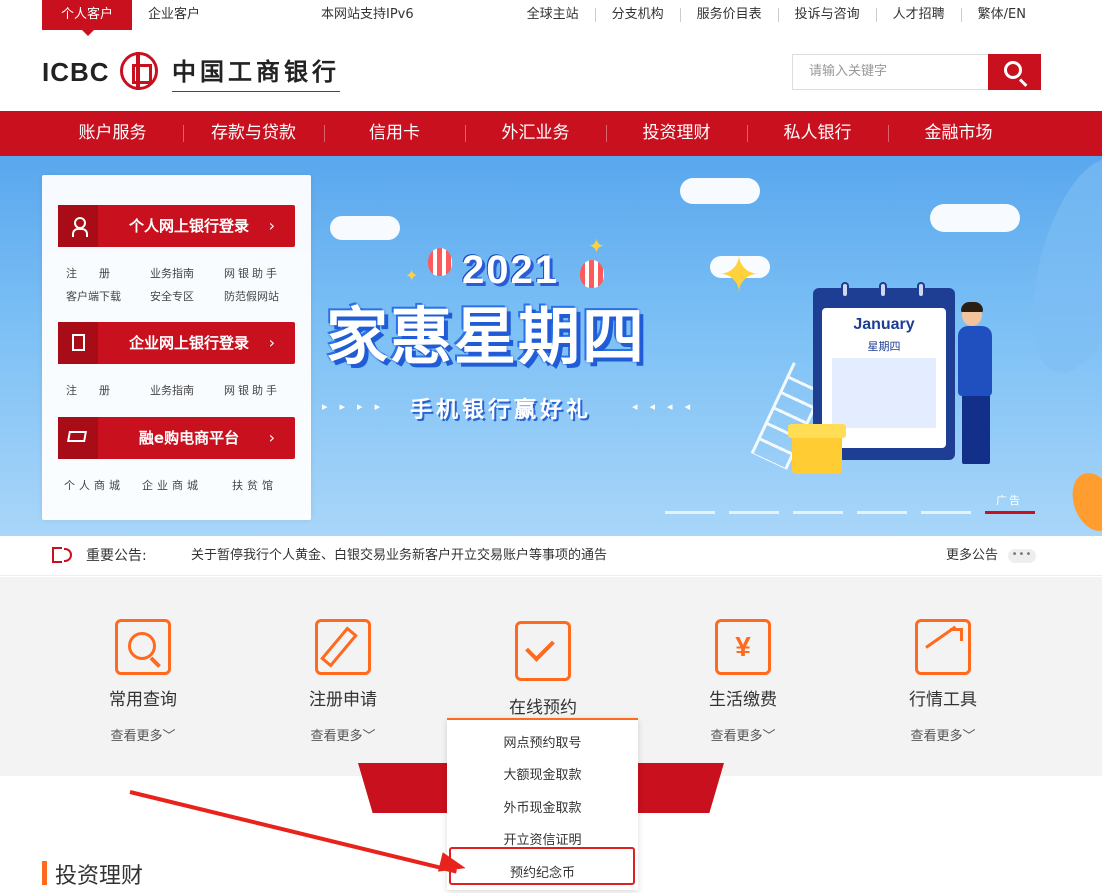 This screenshot has height=893, width=1102. Describe the element at coordinates (176, 438) in the screenshot. I see `ecommerce-platform-button: 融e购电商平台 ›` at that location.